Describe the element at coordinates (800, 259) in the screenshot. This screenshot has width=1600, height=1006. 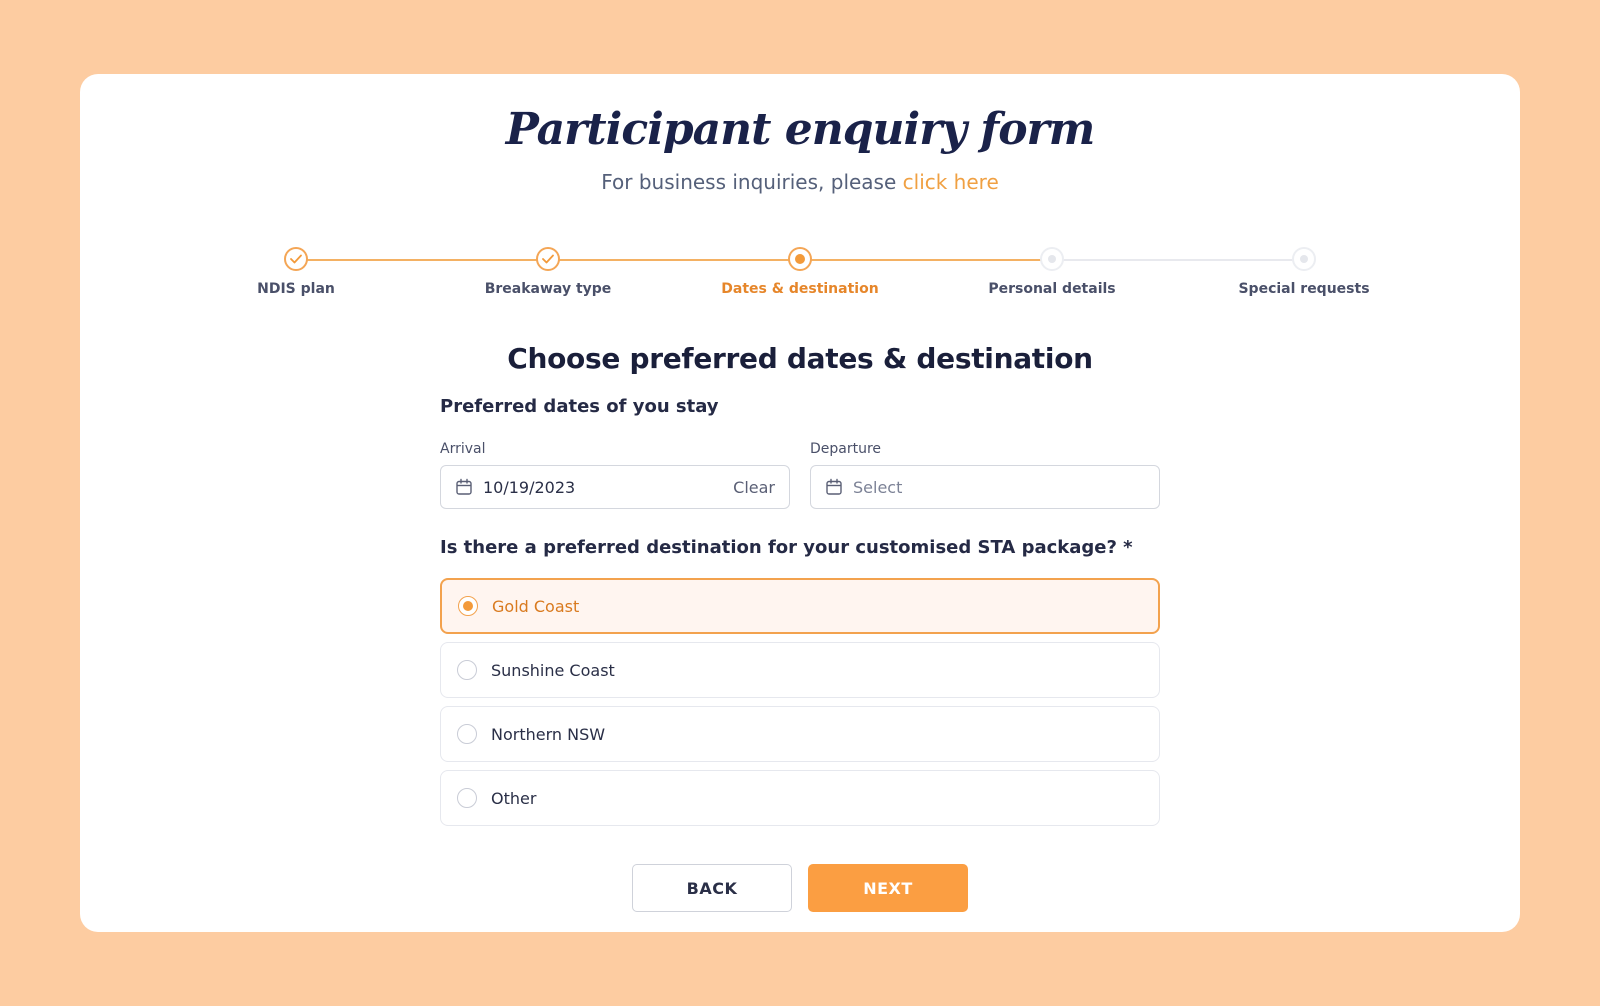
I see `step-active-icon` at that location.